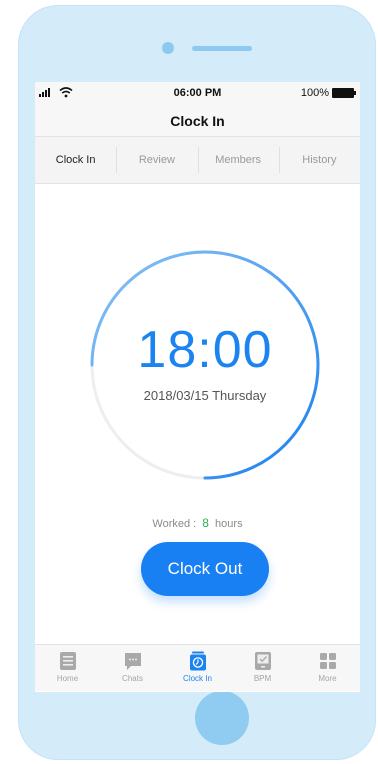 This screenshot has height=764, width=378. Describe the element at coordinates (168, 48) in the screenshot. I see `camera` at that location.